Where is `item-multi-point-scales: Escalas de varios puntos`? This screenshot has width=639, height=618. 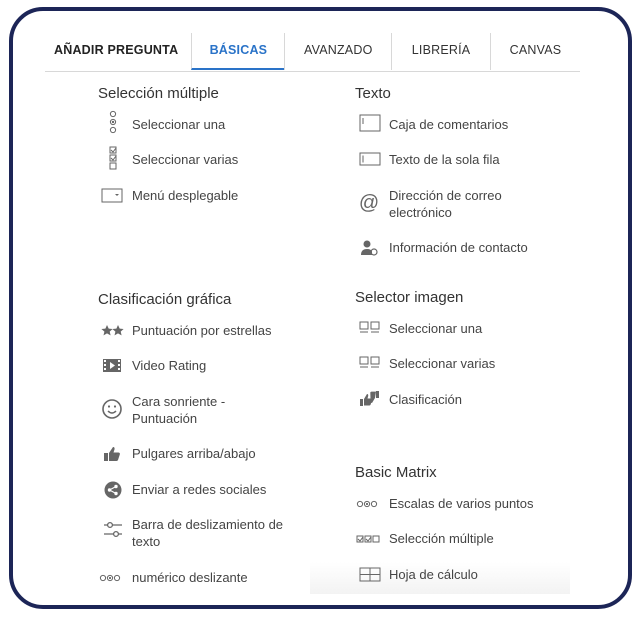 item-multi-point-scales: Escalas de varios puntos is located at coordinates (460, 504).